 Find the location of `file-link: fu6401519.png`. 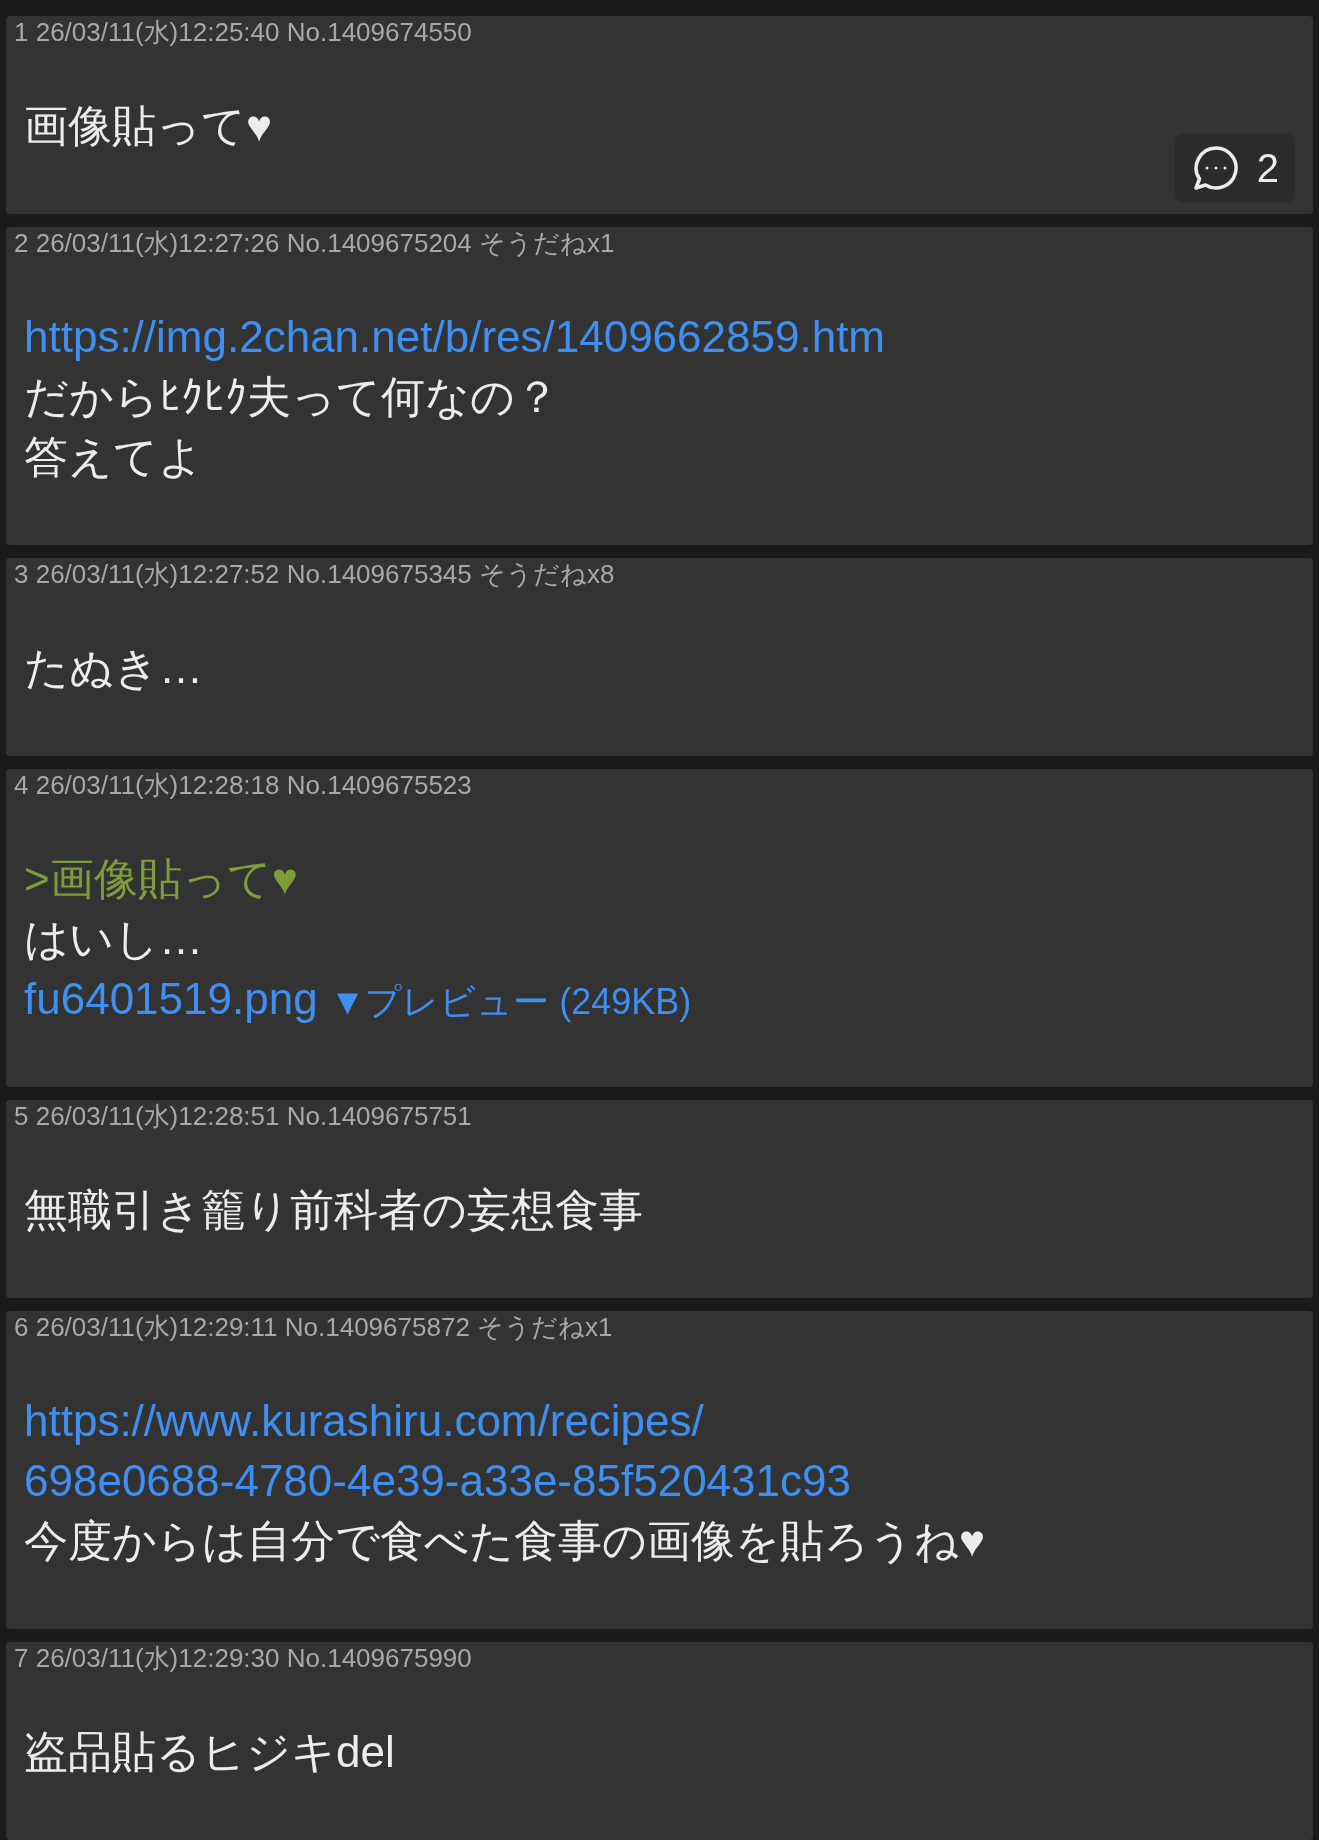

file-link: fu6401519.png is located at coordinates (171, 999).